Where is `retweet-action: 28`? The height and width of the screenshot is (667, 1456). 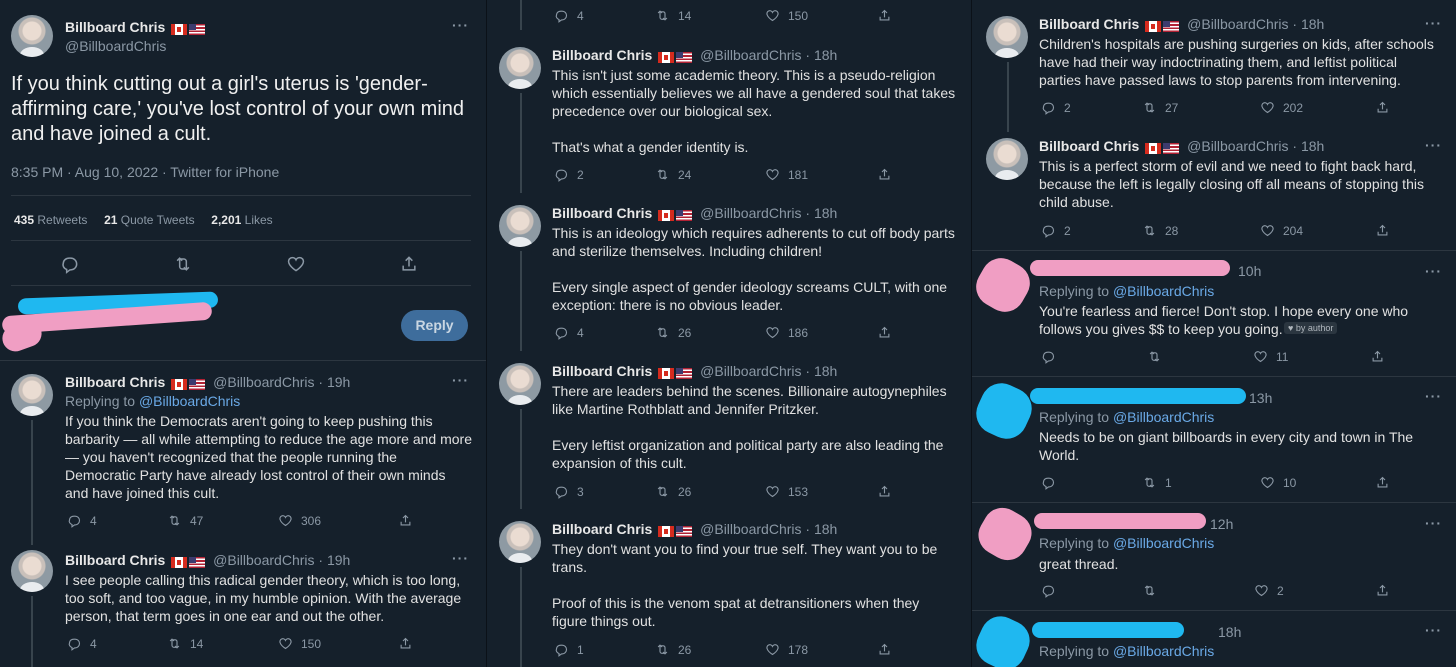
retweet-action: 28 is located at coordinates (1201, 230).